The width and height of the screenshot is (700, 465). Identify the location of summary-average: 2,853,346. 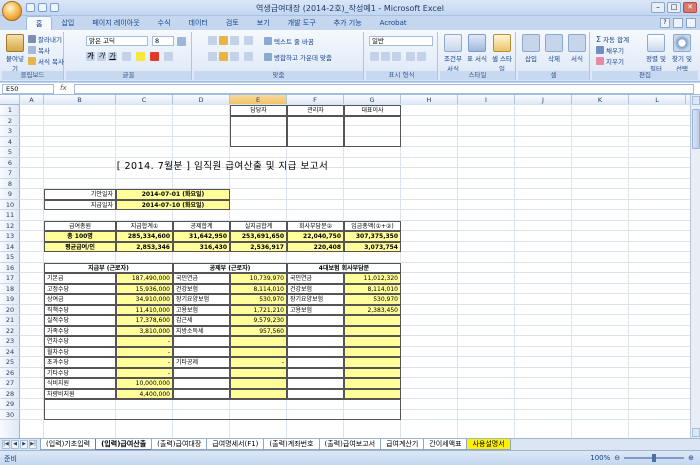
(144, 246).